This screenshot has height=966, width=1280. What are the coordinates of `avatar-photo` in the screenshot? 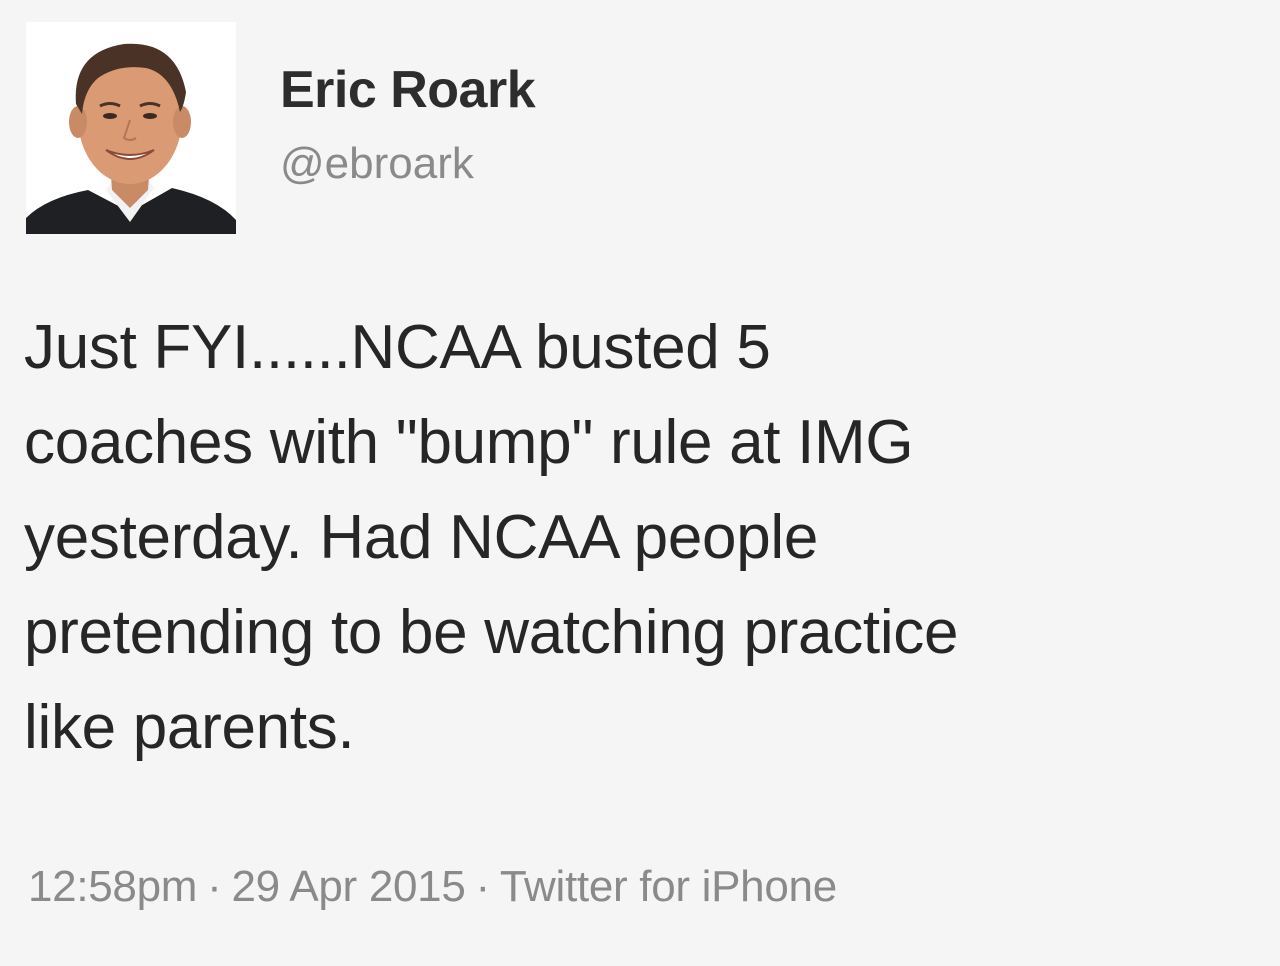 It's located at (131, 128).